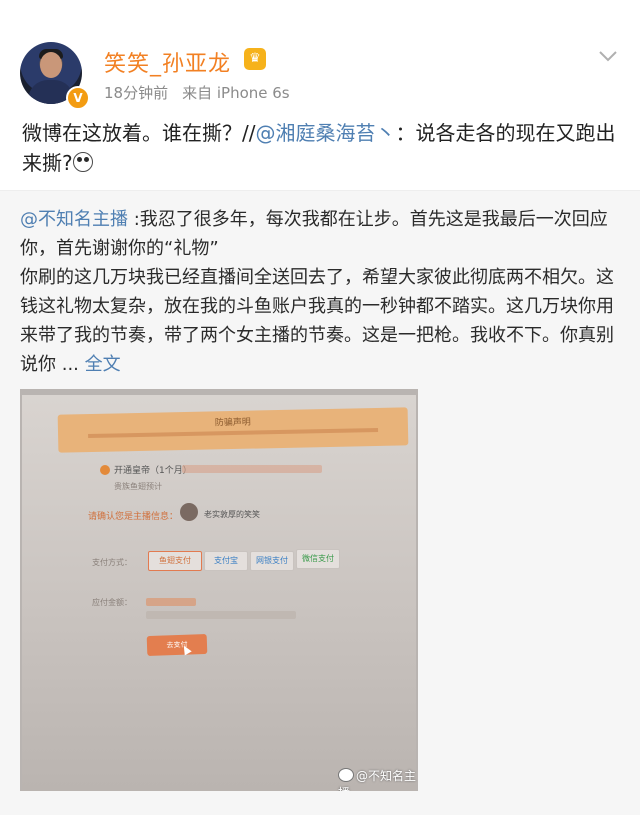 The width and height of the screenshot is (640, 815). Describe the element at coordinates (74, 219) in the screenshot. I see `repost-mention-link: @不知名主播` at that location.